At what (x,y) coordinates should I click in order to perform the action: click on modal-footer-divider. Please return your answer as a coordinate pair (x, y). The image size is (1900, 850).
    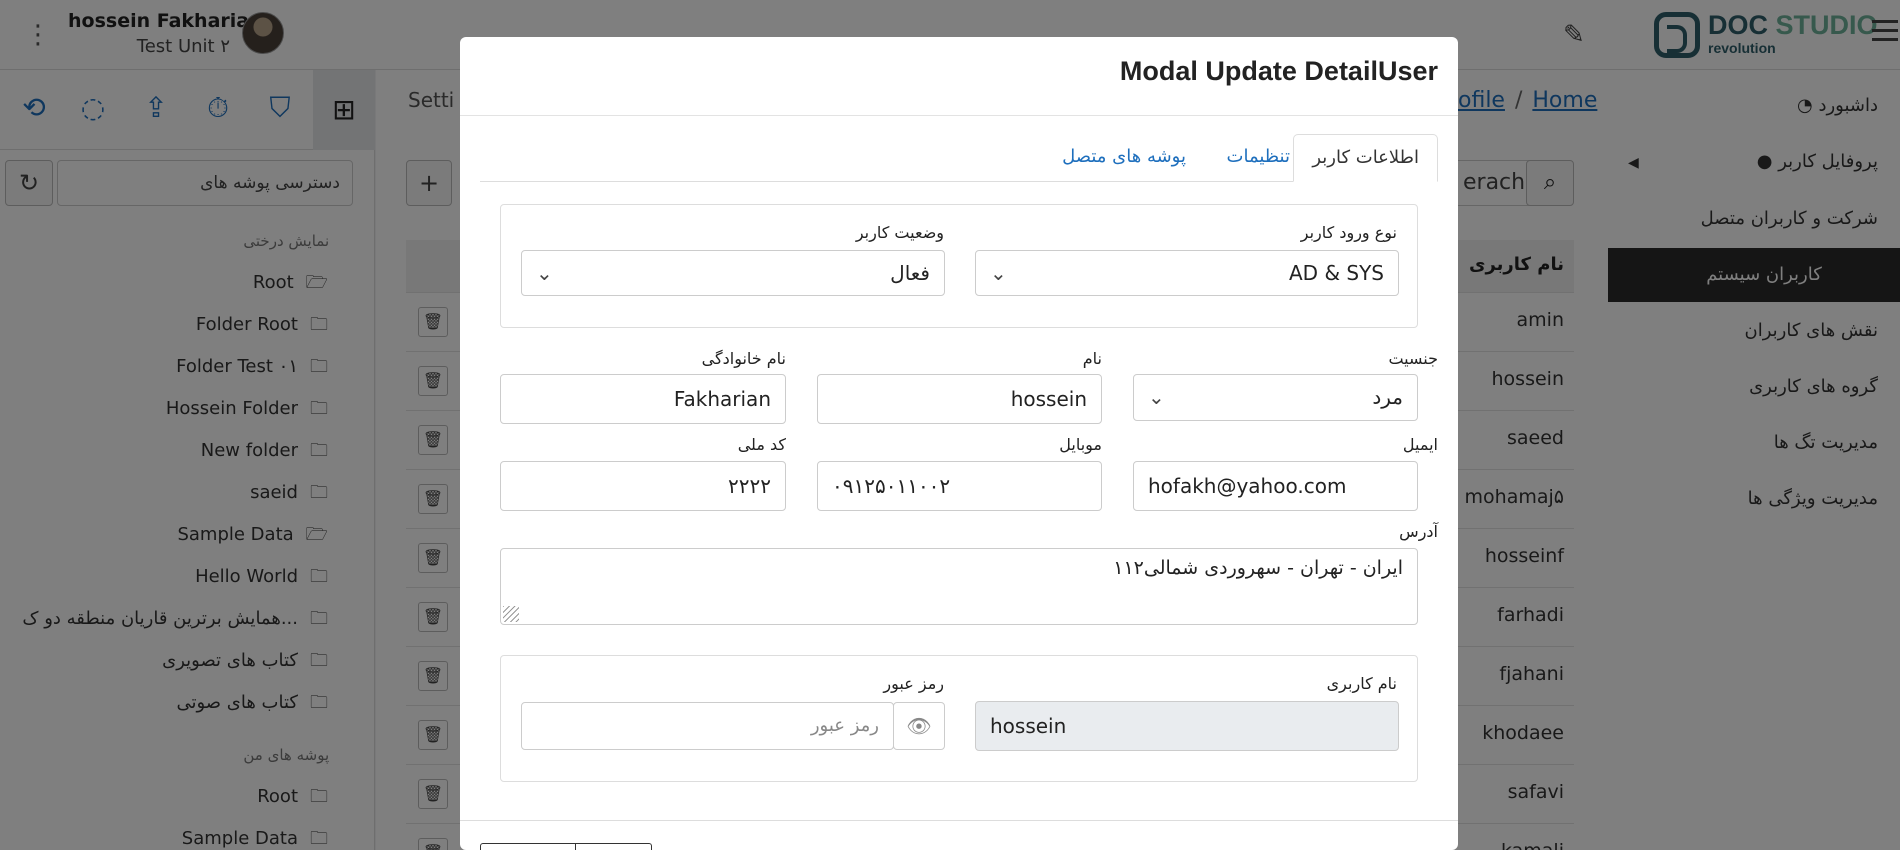
    Looking at the image, I should click on (959, 820).